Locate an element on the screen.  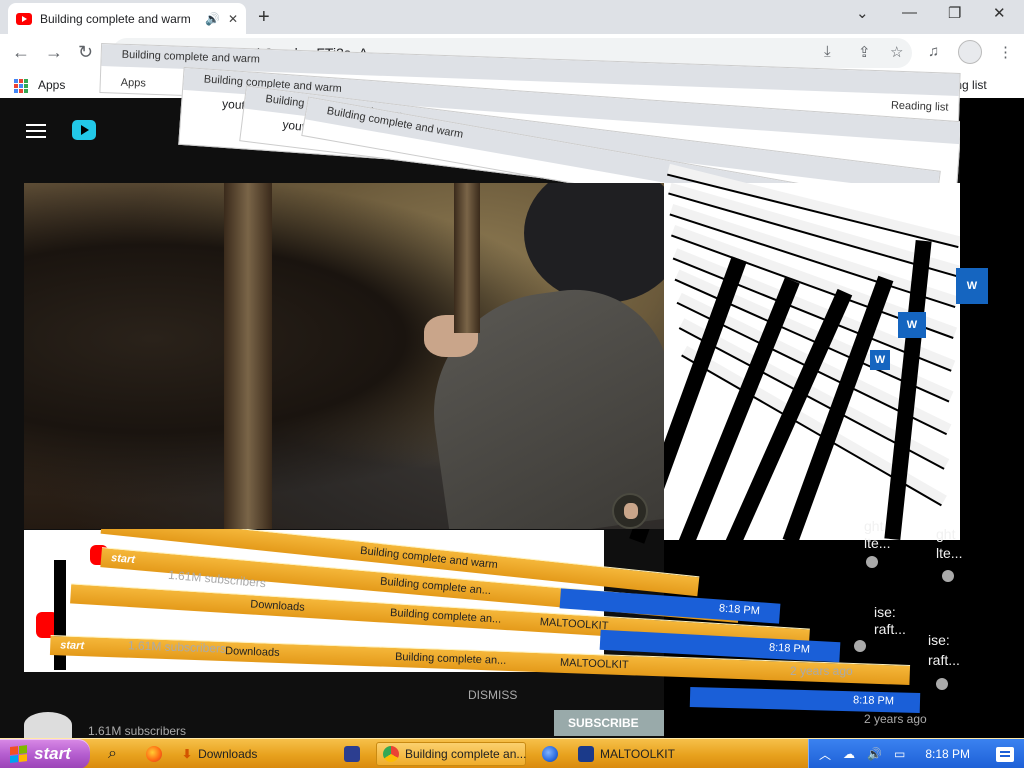
subscribe-button: SUBSCRIBE is located at coordinates (609, 723).